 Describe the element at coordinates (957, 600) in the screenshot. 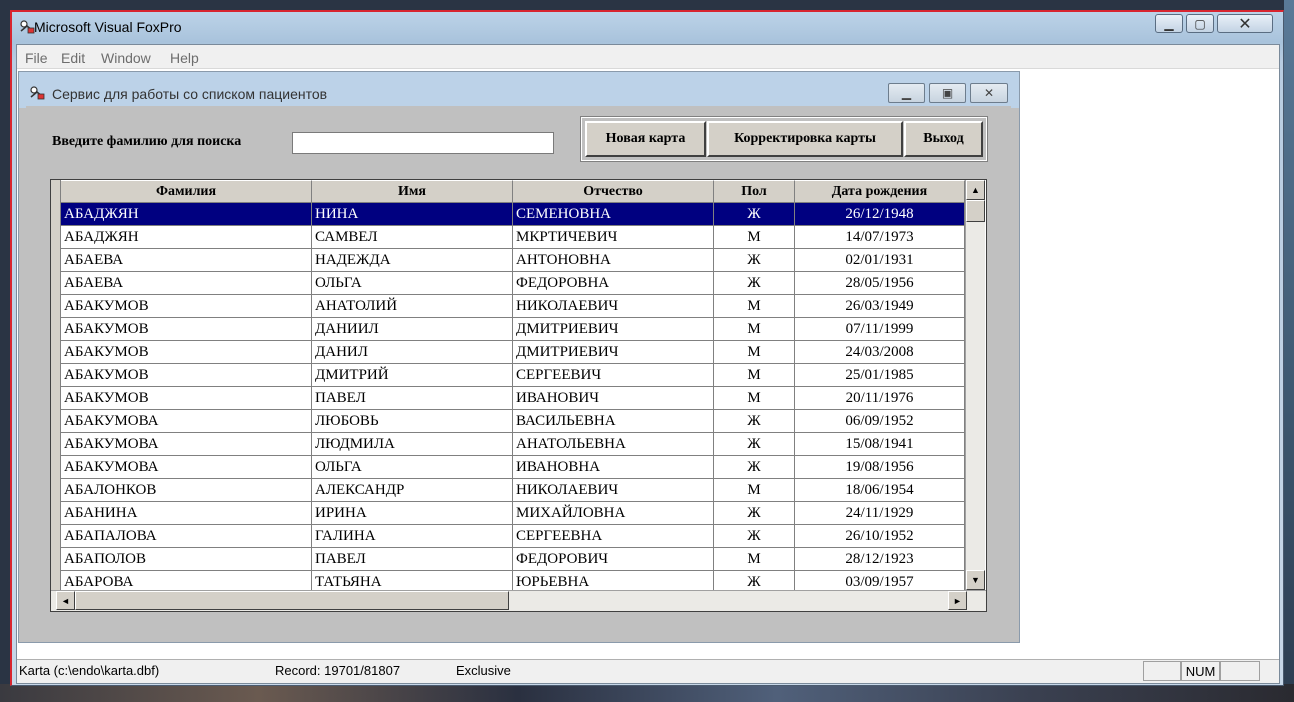

I see `scroll-right-button: ►` at that location.